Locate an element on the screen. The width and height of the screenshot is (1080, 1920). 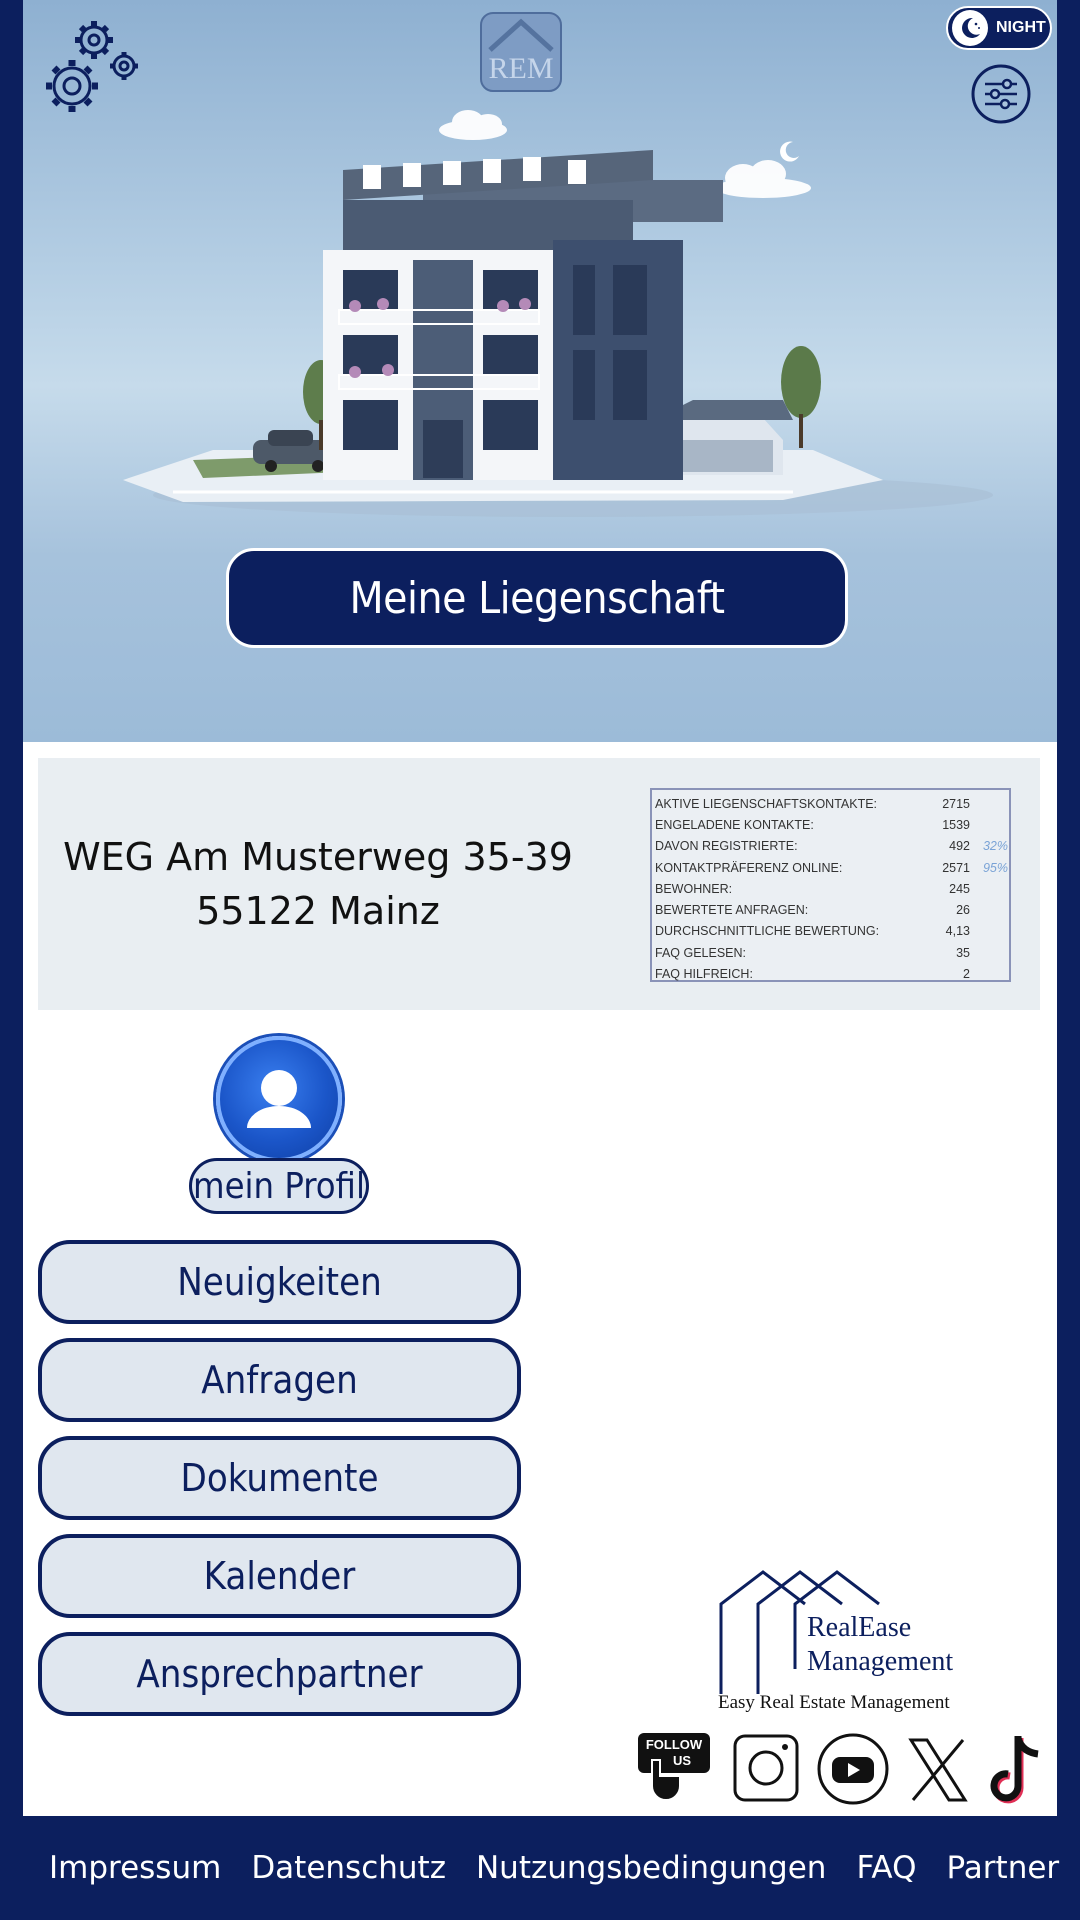
stat-value: 245 is located at coordinates (959, 888).